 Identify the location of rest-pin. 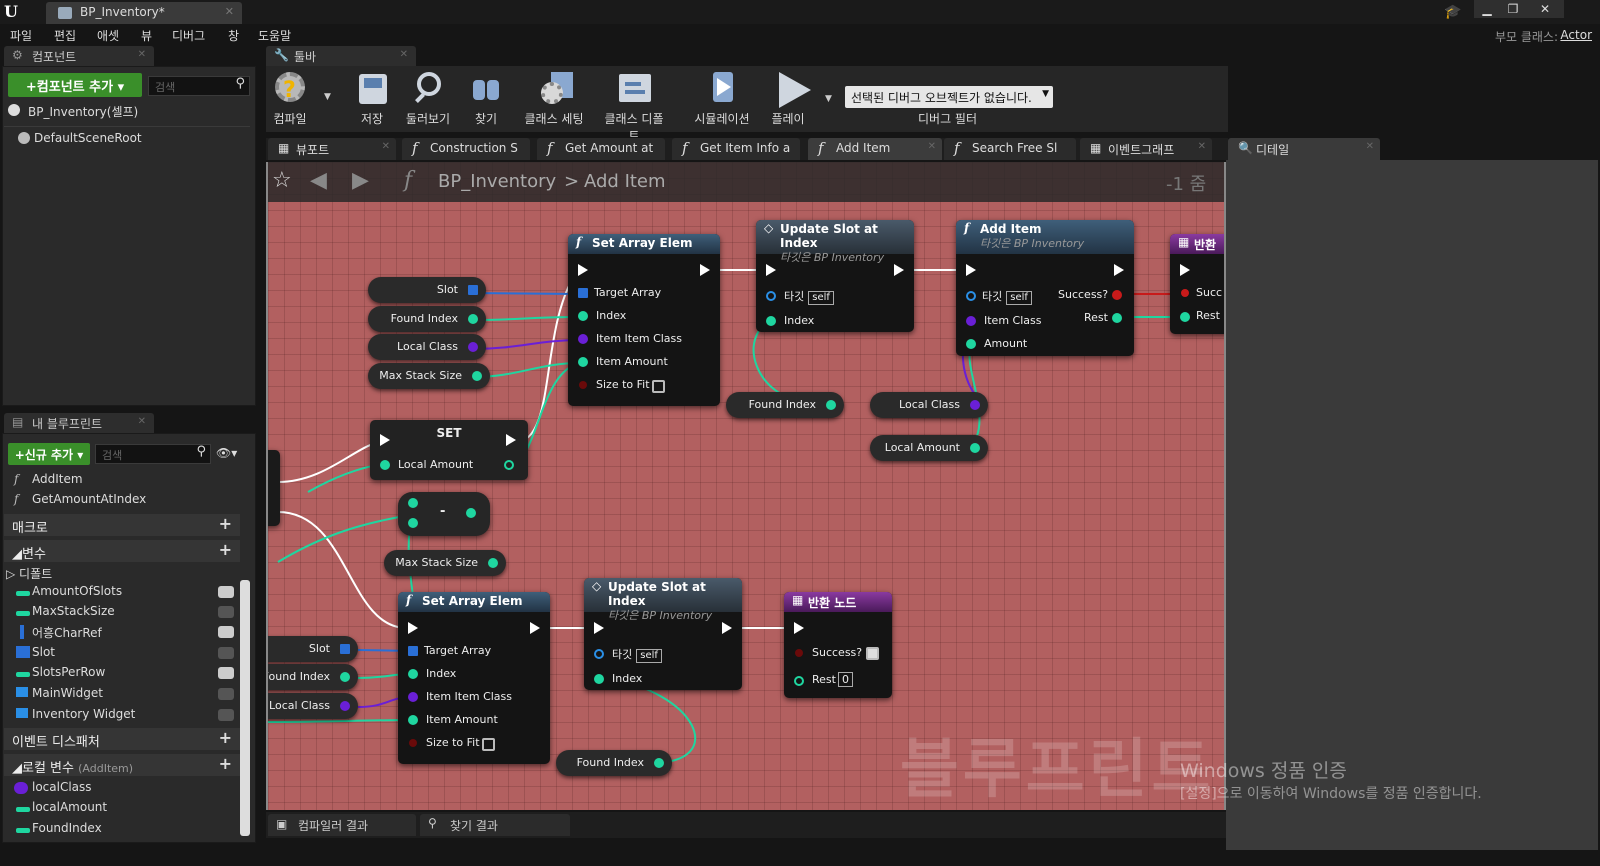
(799, 681).